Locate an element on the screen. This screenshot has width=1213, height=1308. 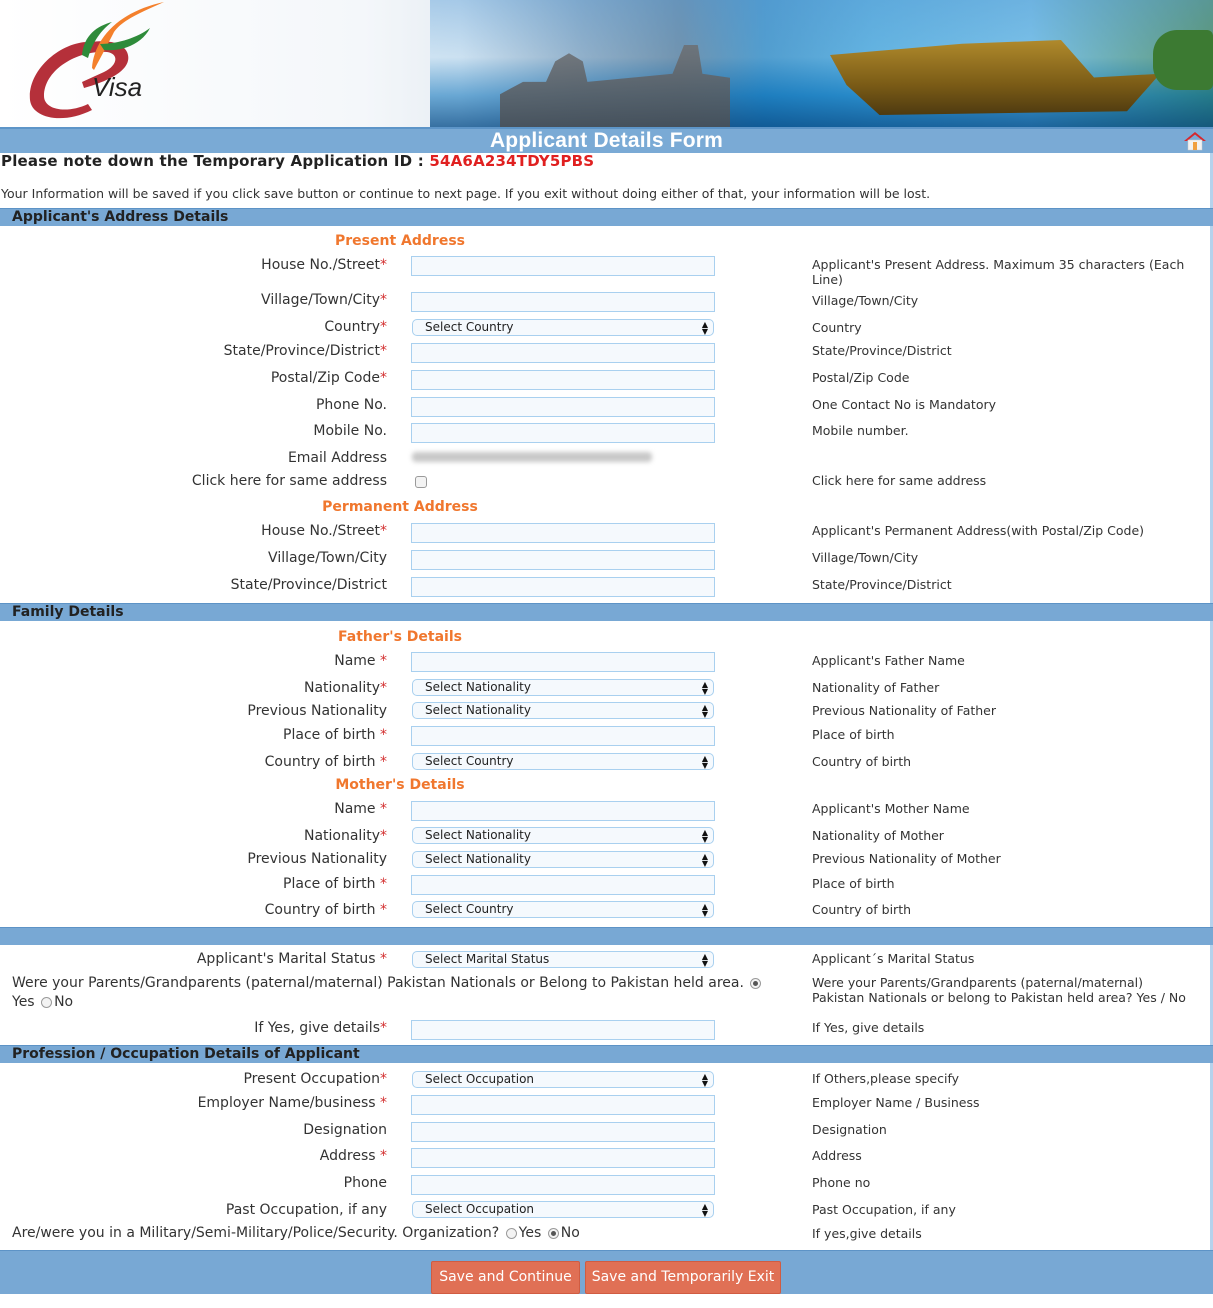
mother-cob-hint: Country of birth is located at coordinates (862, 909).